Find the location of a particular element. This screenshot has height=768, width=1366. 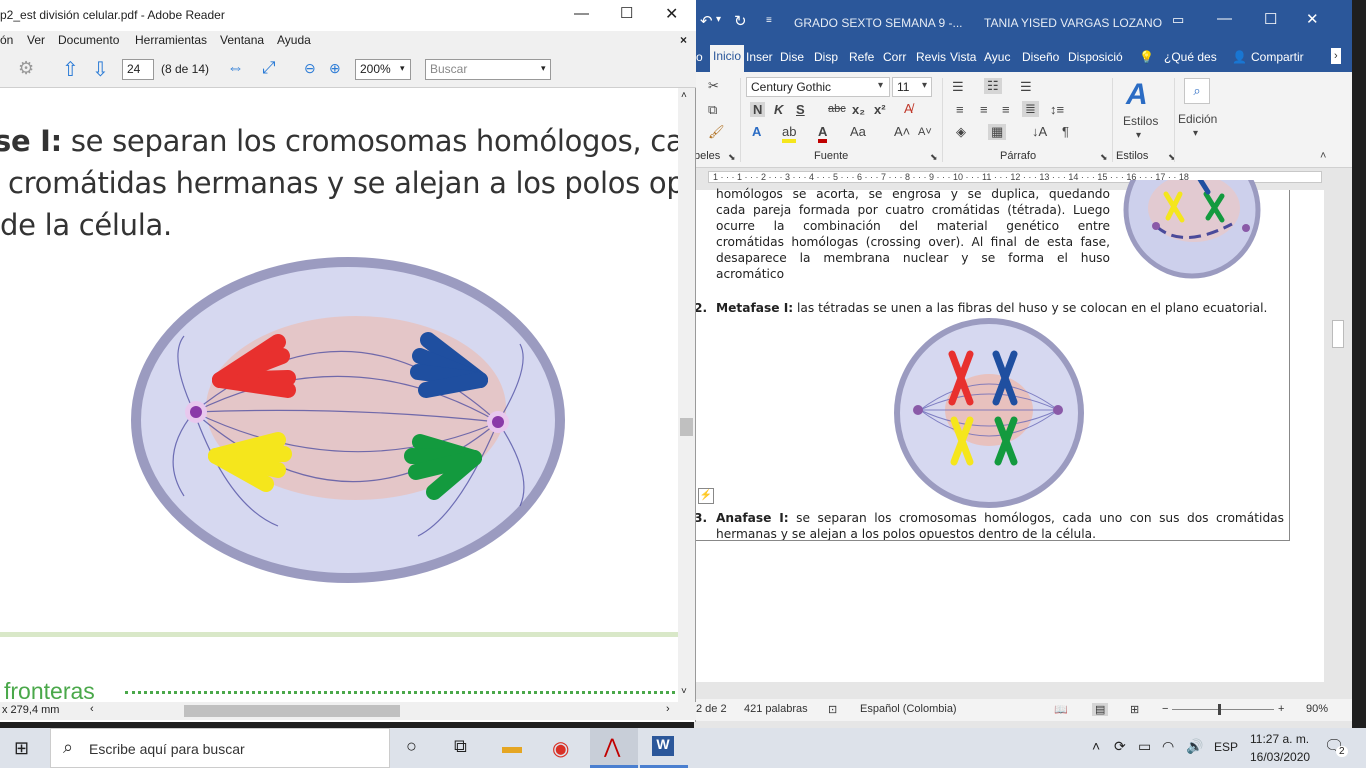

tab-revisar: Revis is located at coordinates (931, 57).